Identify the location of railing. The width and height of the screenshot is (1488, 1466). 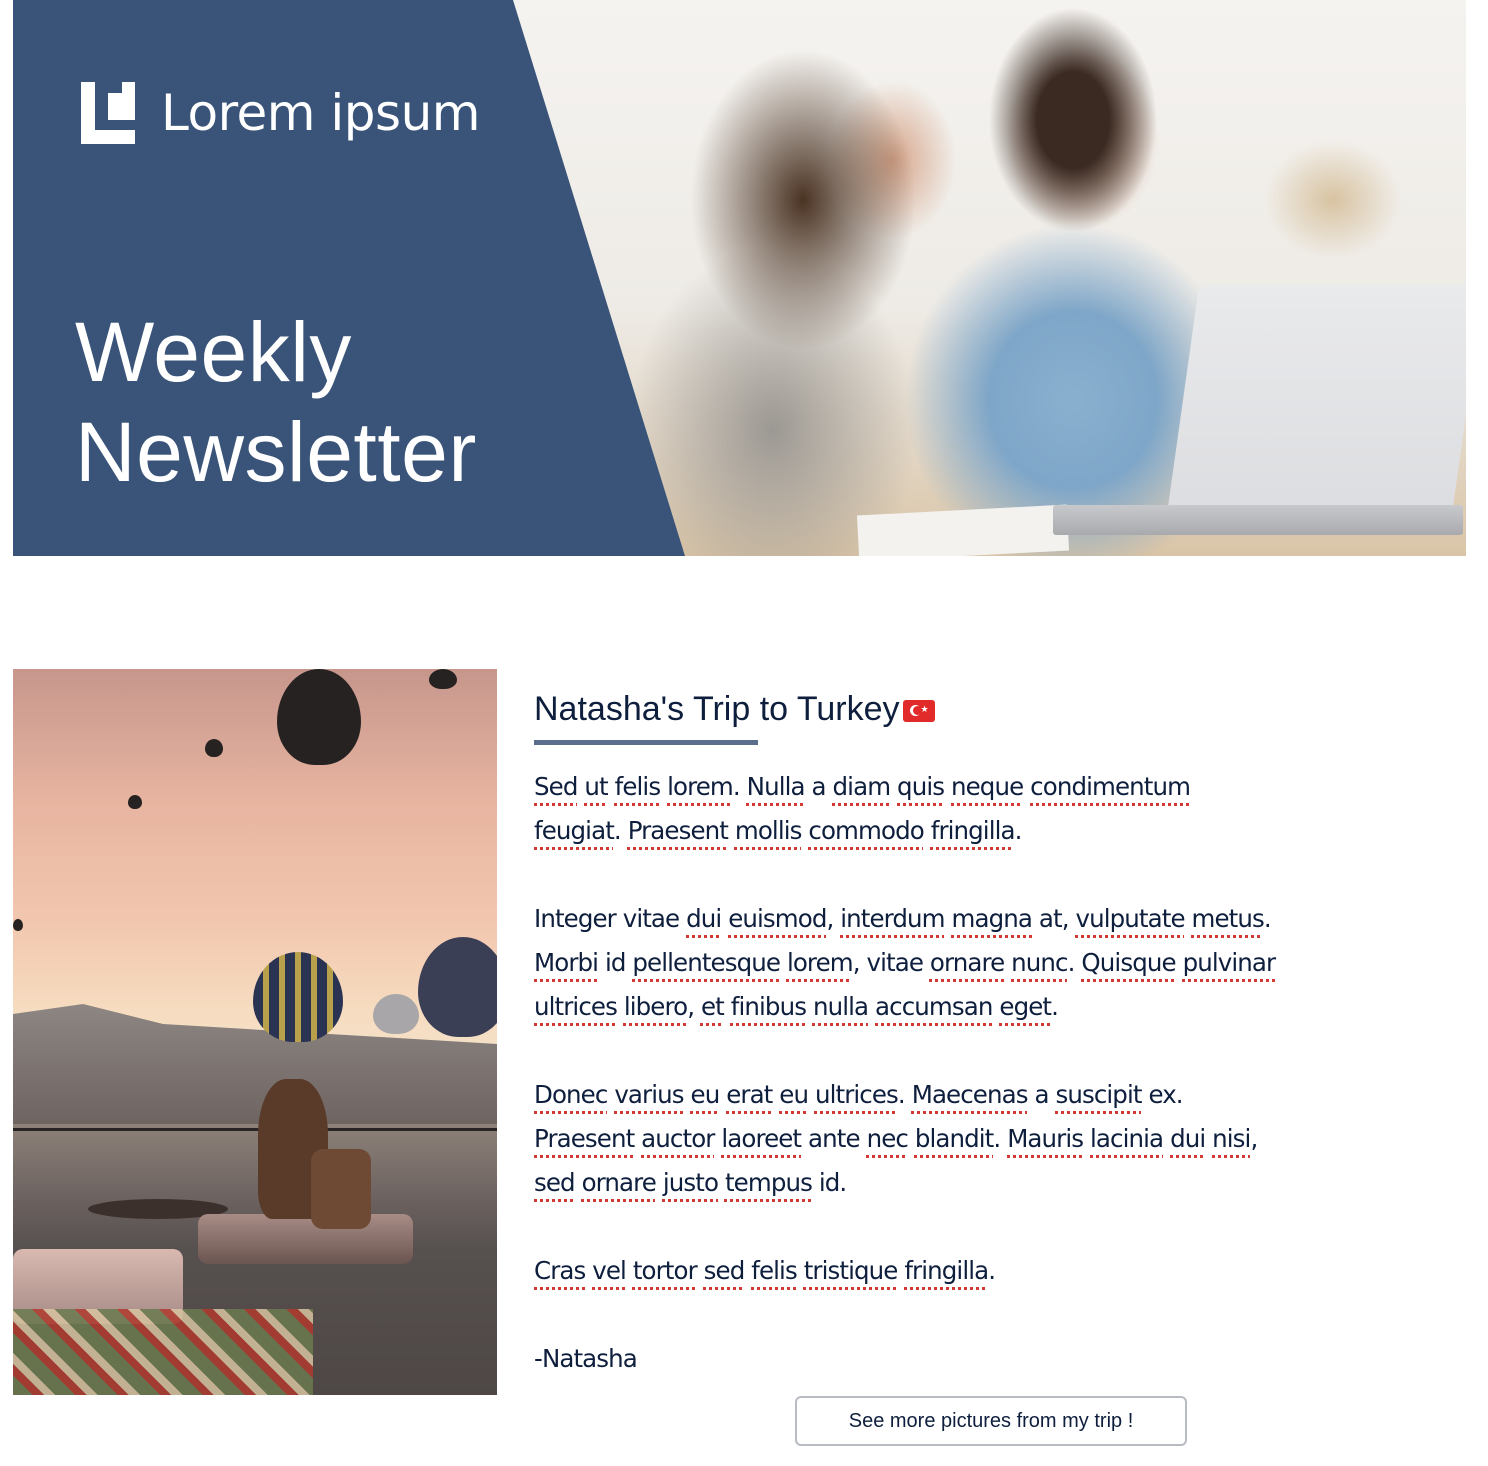
(255, 1129).